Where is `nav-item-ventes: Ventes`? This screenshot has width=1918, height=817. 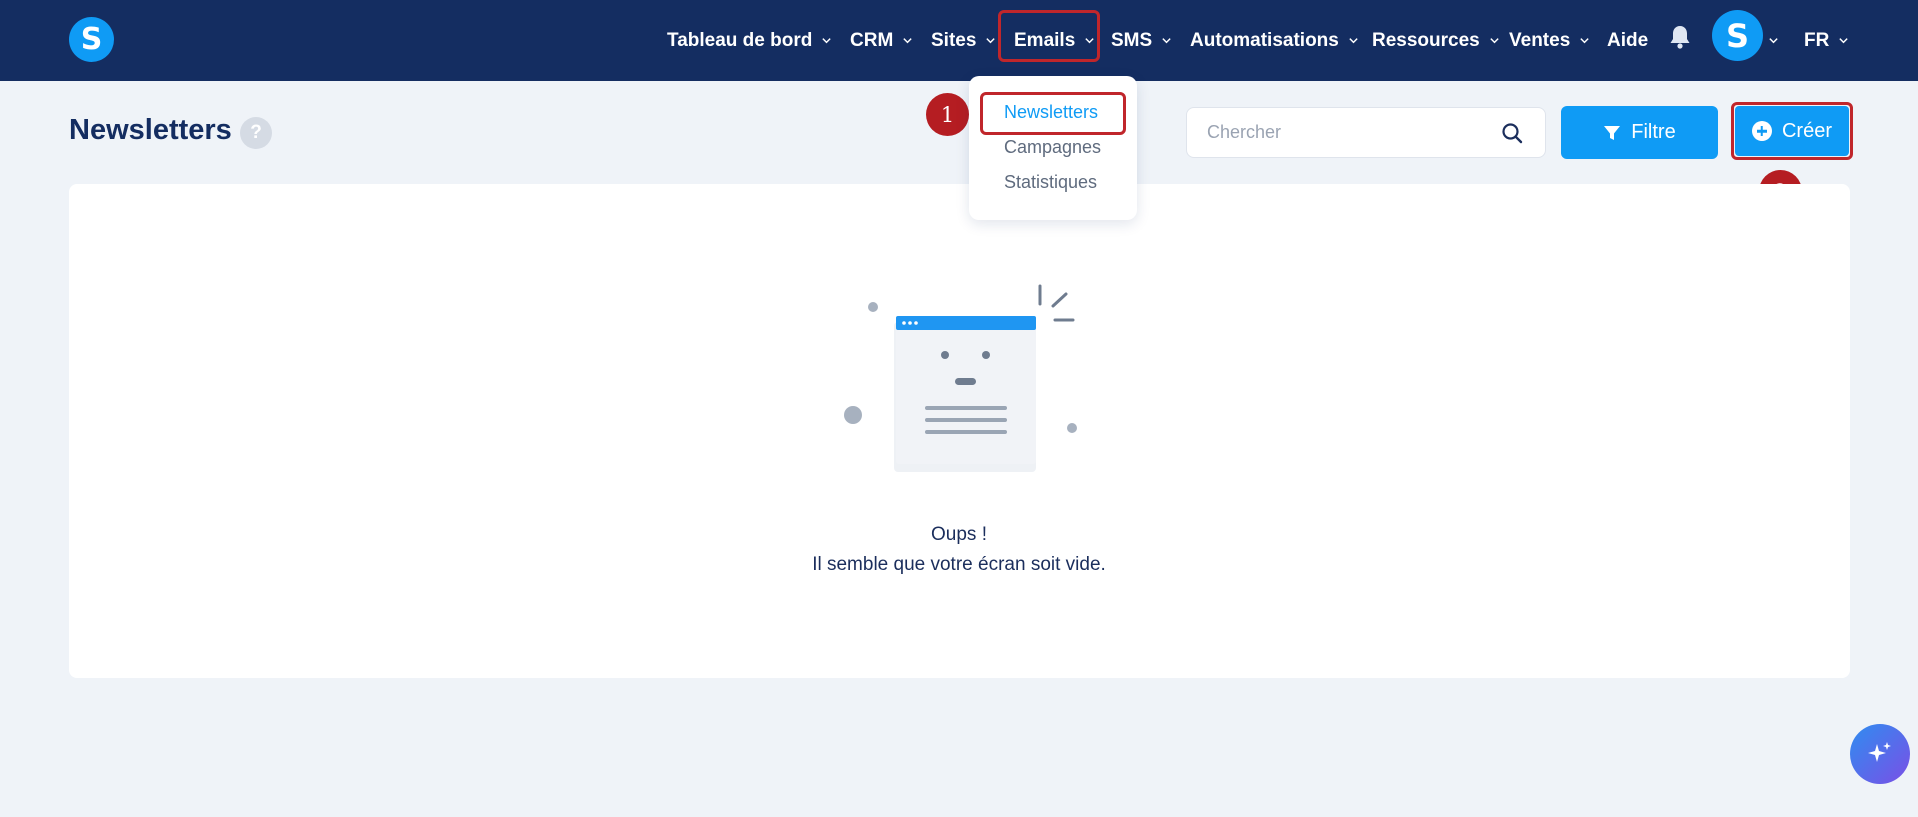 nav-item-ventes: Ventes is located at coordinates (1549, 40).